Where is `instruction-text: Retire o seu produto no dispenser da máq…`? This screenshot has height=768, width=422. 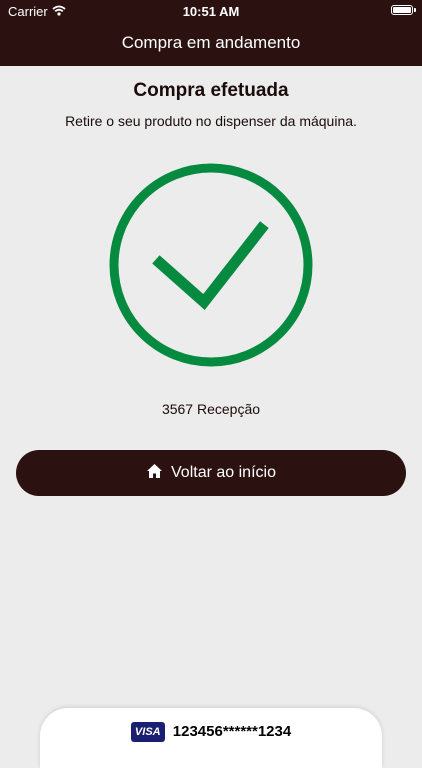
instruction-text: Retire o seu produto no dispenser da máq… is located at coordinates (211, 121).